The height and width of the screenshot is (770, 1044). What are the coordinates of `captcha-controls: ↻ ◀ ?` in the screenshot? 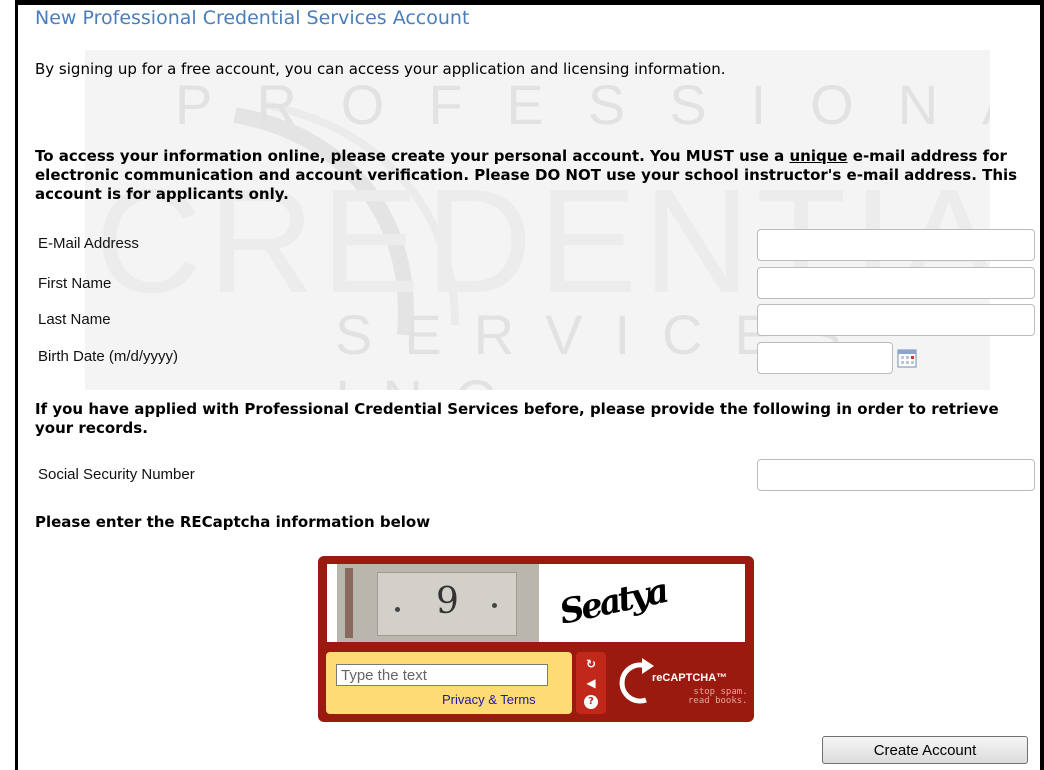 It's located at (591, 683).